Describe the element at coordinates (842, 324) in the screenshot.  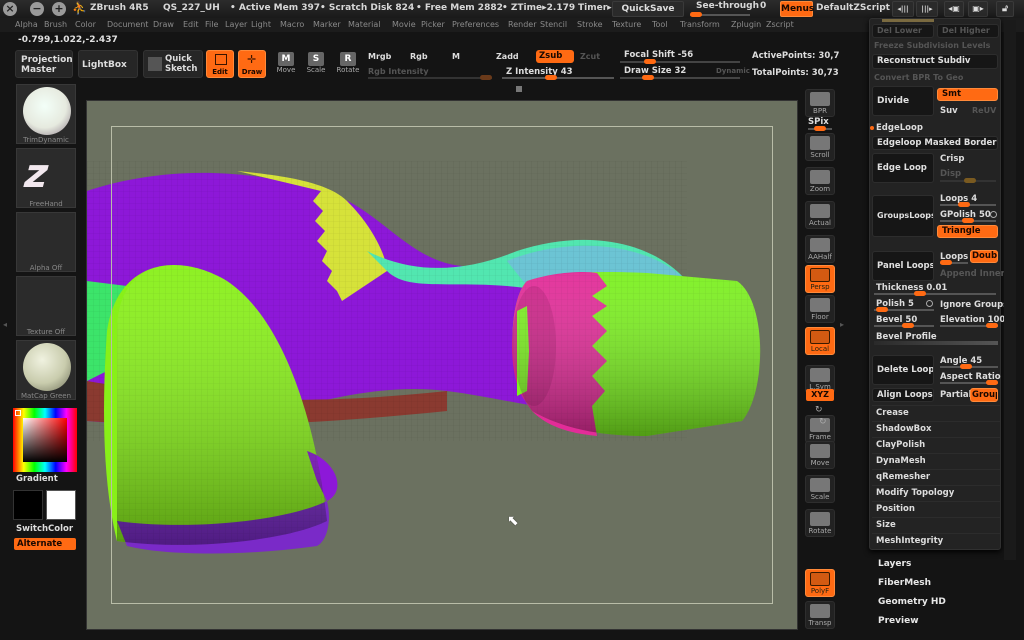
I see `right-tray-toggle-icon: ▸` at that location.